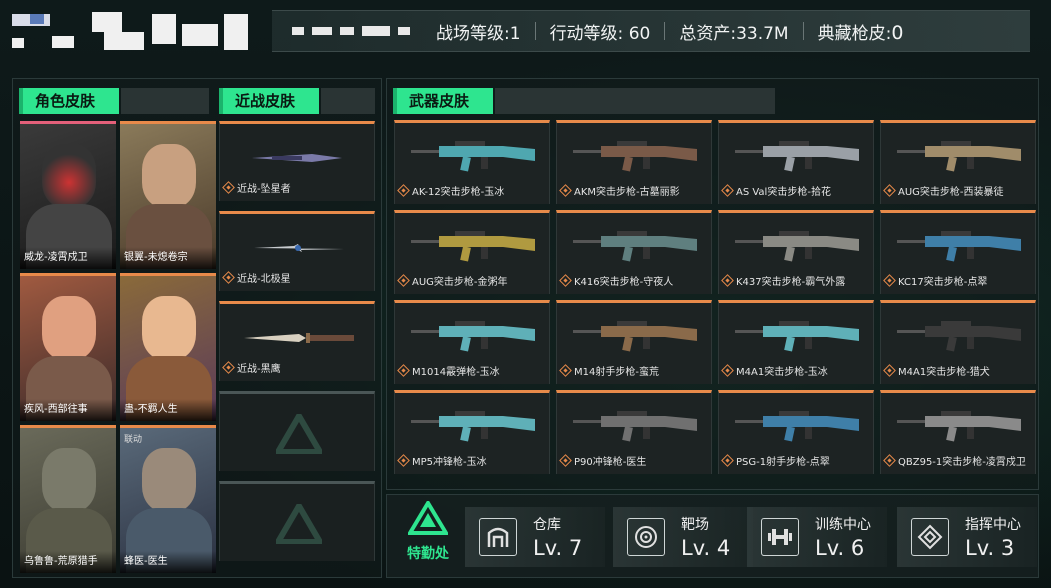  I want to click on facility-command-center: 指挥中心 Lv. 3, so click(967, 537).